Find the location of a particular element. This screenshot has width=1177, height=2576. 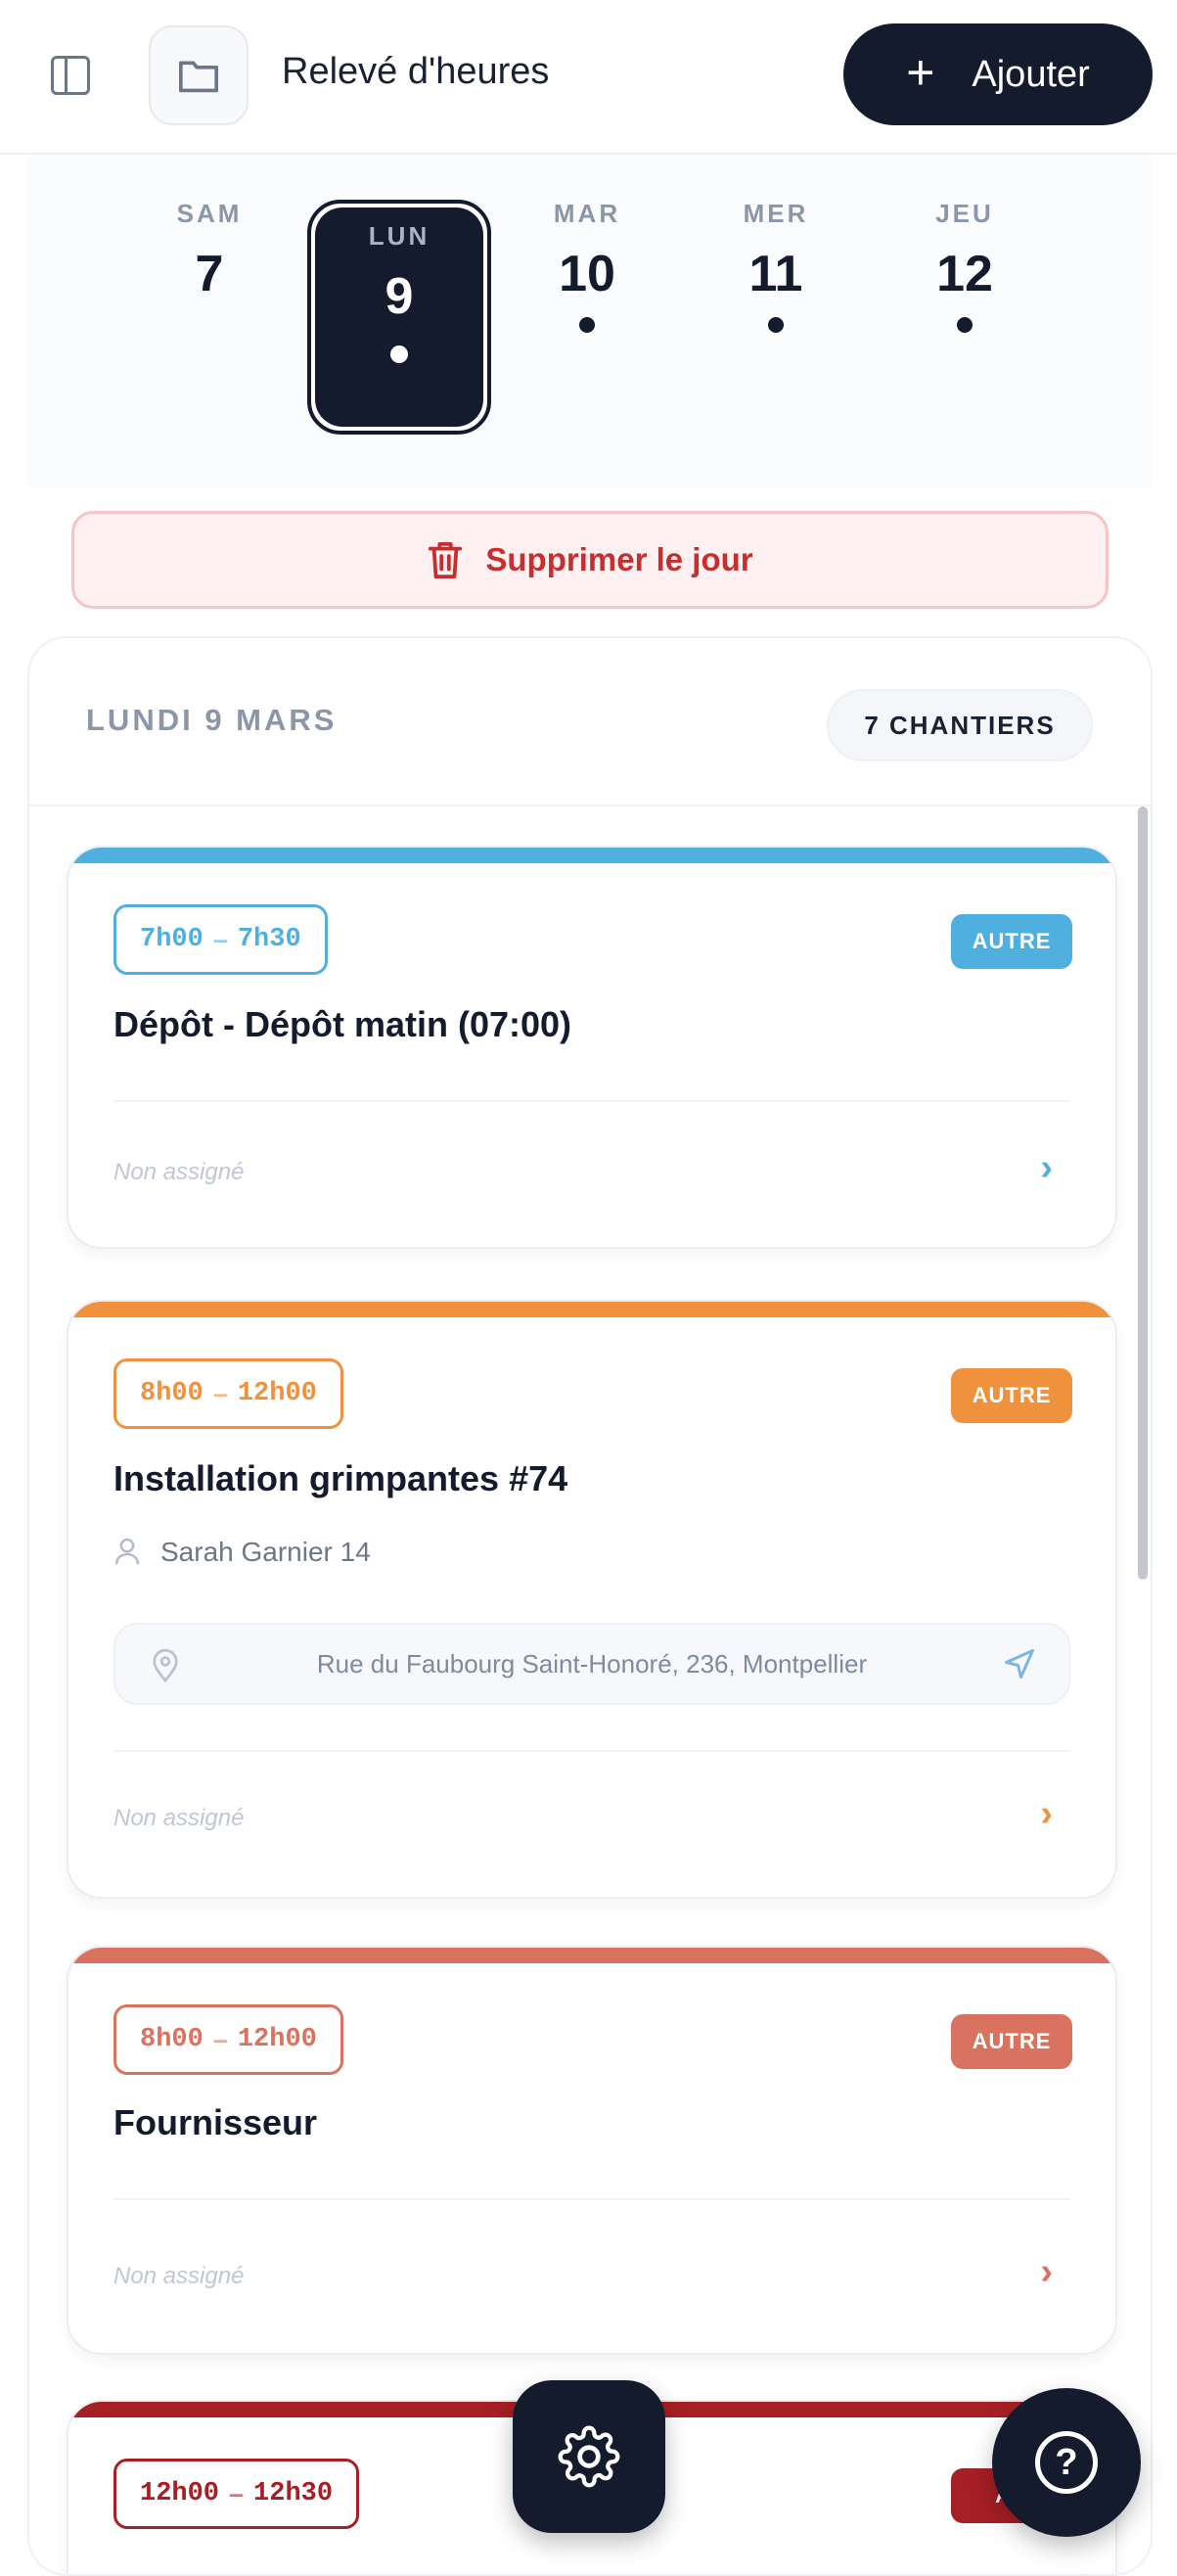

chantiers-count-badge: 7 CHANTIERS is located at coordinates (960, 725).